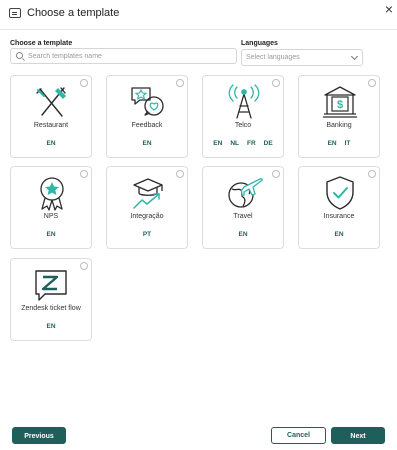 The width and height of the screenshot is (397, 450). What do you see at coordinates (243, 125) in the screenshot?
I see `template-name: Telco` at bounding box center [243, 125].